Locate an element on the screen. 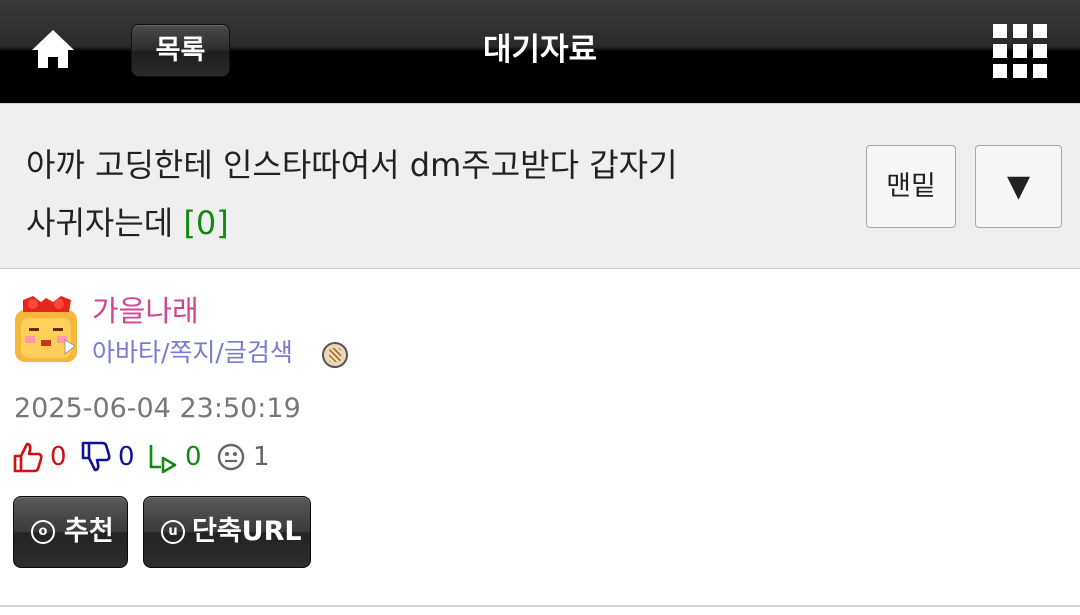  page-title: 대기자료 is located at coordinates (540, 50).